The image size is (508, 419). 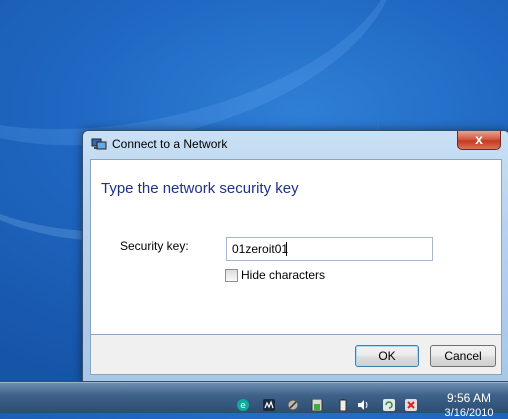 I want to click on satellite-icon, so click(x=293, y=405).